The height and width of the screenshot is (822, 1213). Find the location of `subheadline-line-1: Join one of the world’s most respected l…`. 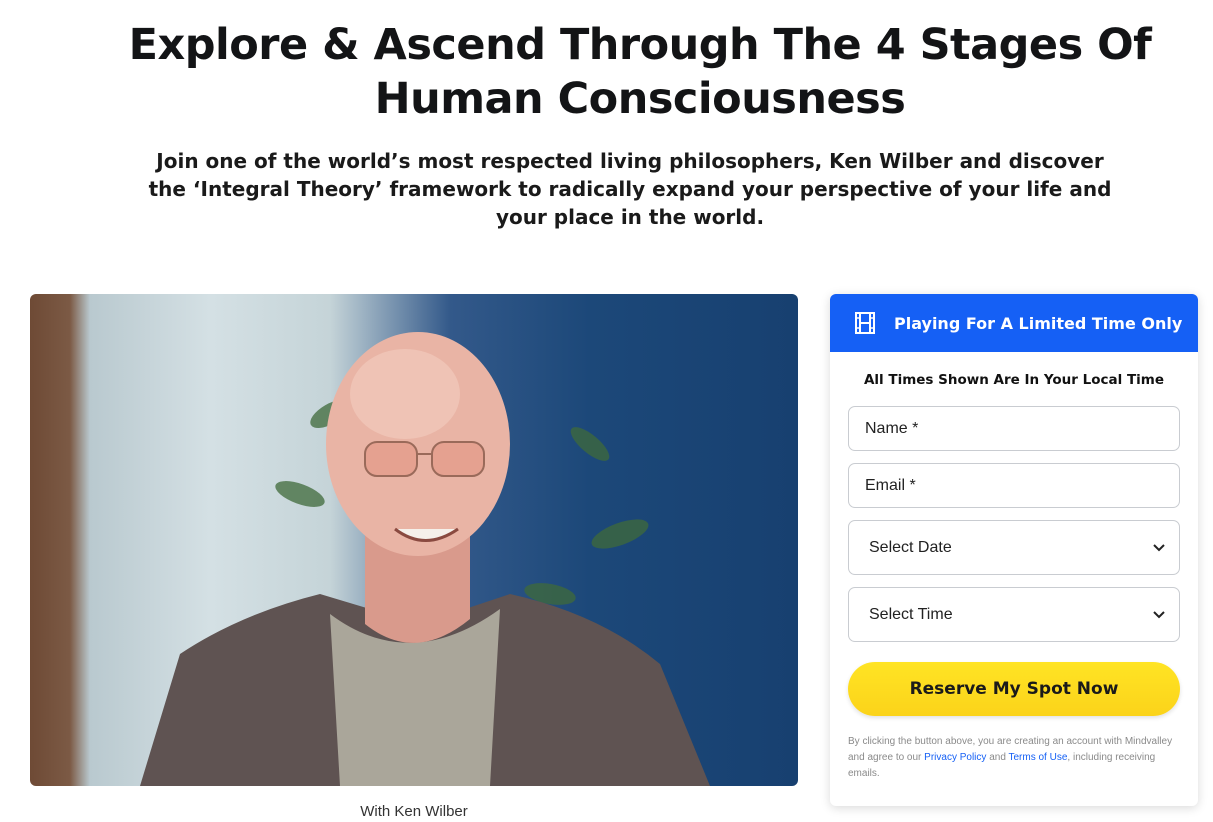

subheadline-line-1: Join one of the world’s most respected l… is located at coordinates (630, 161).